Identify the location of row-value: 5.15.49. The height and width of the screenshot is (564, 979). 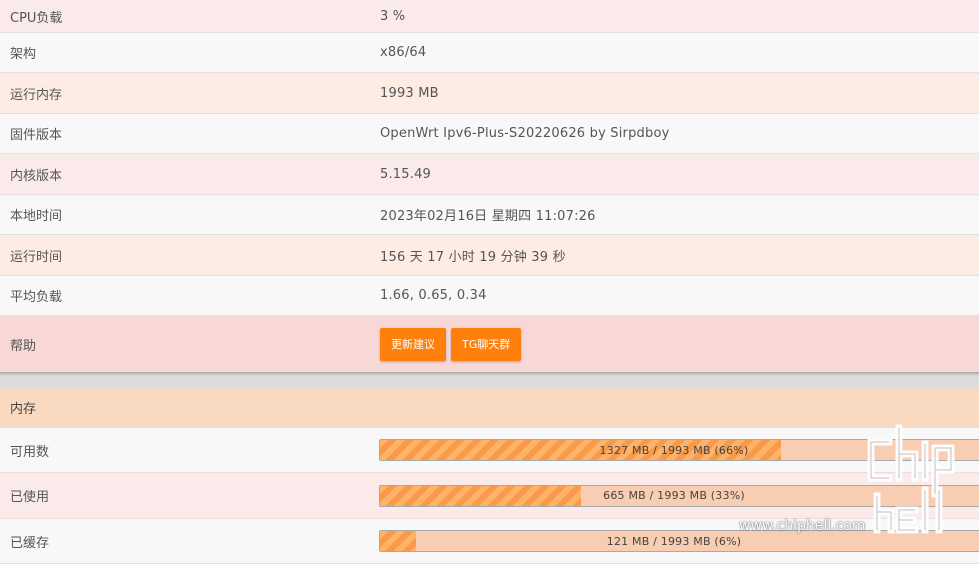
(406, 174).